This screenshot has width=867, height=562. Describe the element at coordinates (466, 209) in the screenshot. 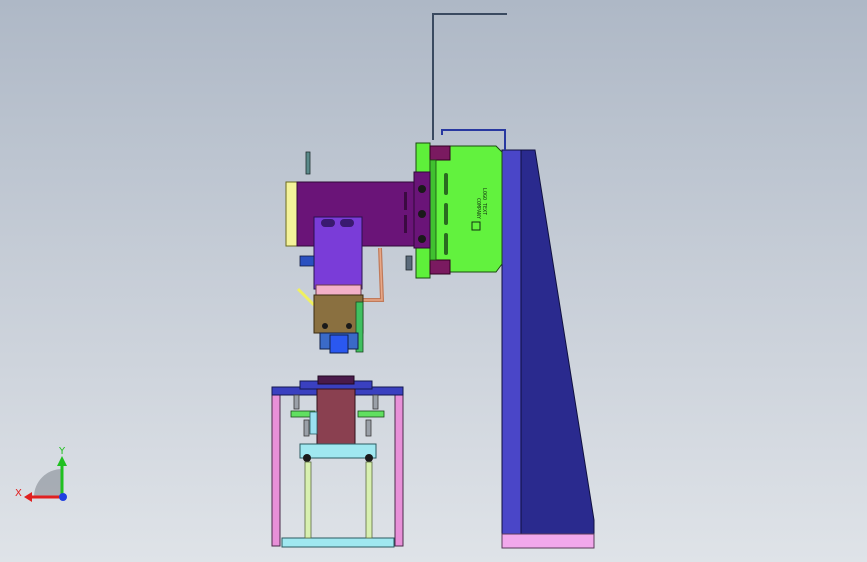

I see `mount-main-plate` at that location.